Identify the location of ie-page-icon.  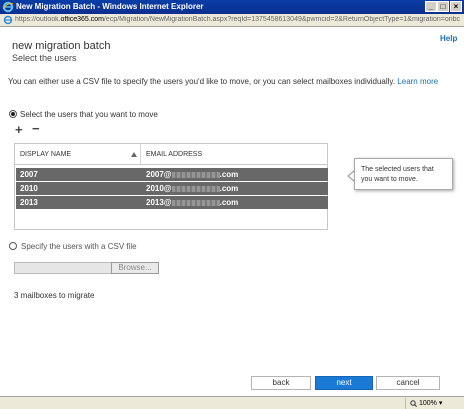
(8, 20).